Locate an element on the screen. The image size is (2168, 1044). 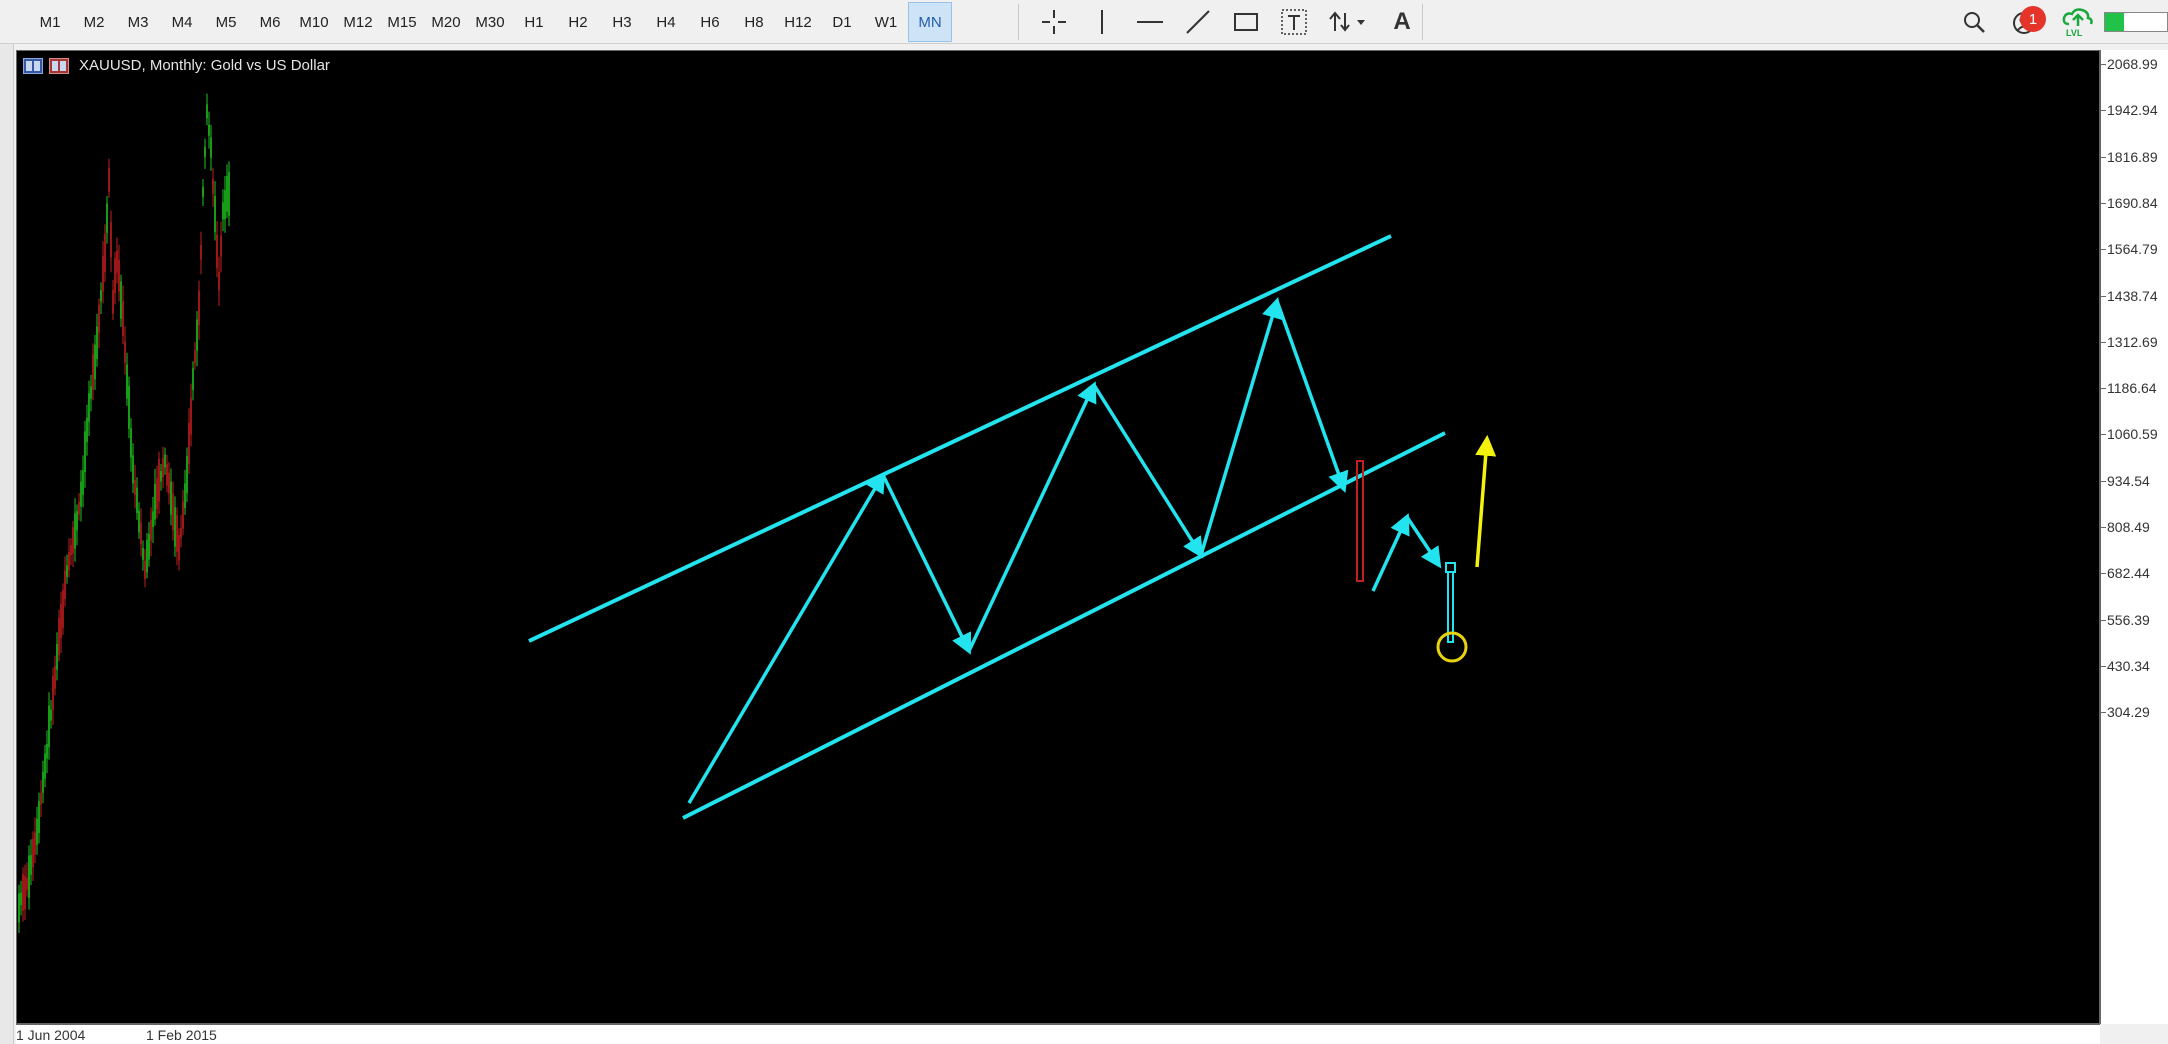
horizontal-line-icon is located at coordinates (1150, 22).